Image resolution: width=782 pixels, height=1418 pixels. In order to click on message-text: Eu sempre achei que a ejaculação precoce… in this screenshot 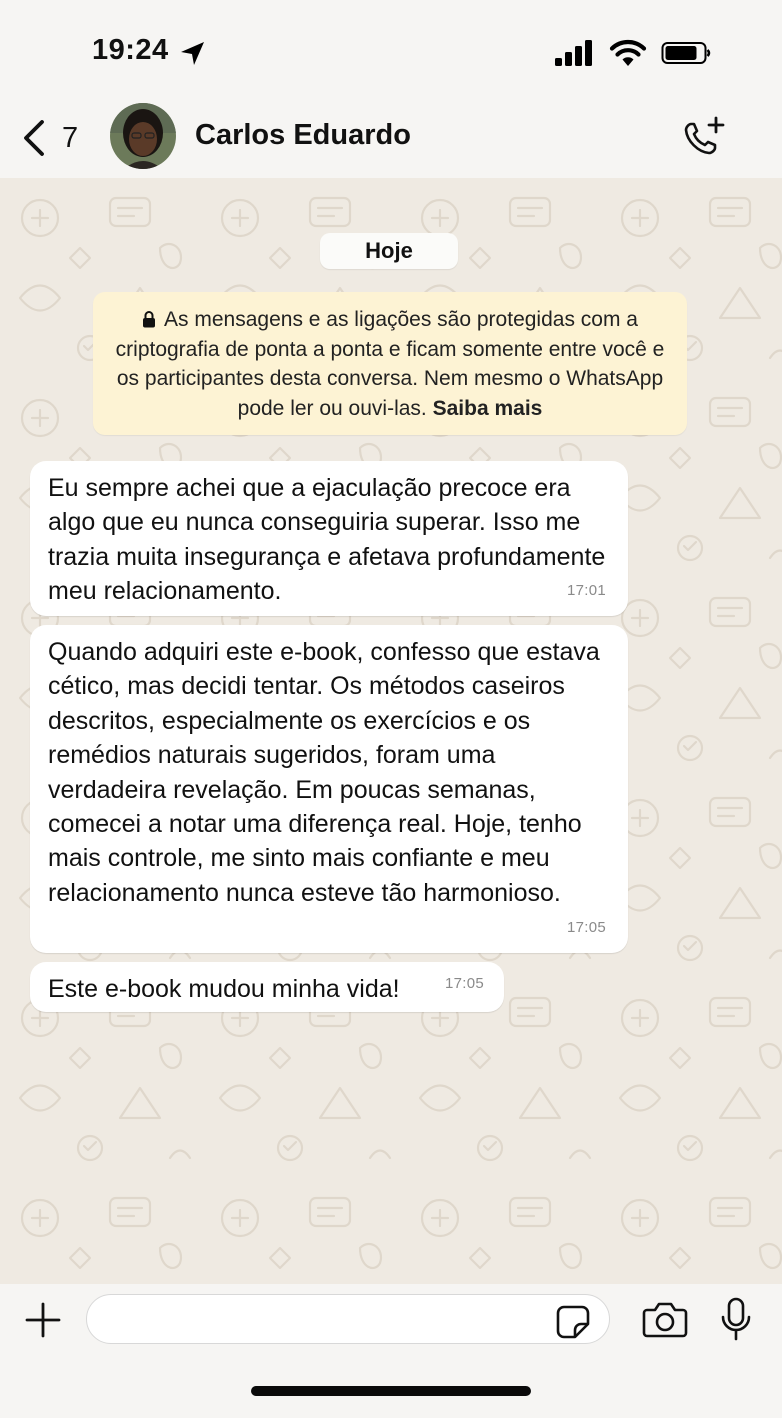, I will do `click(327, 540)`.